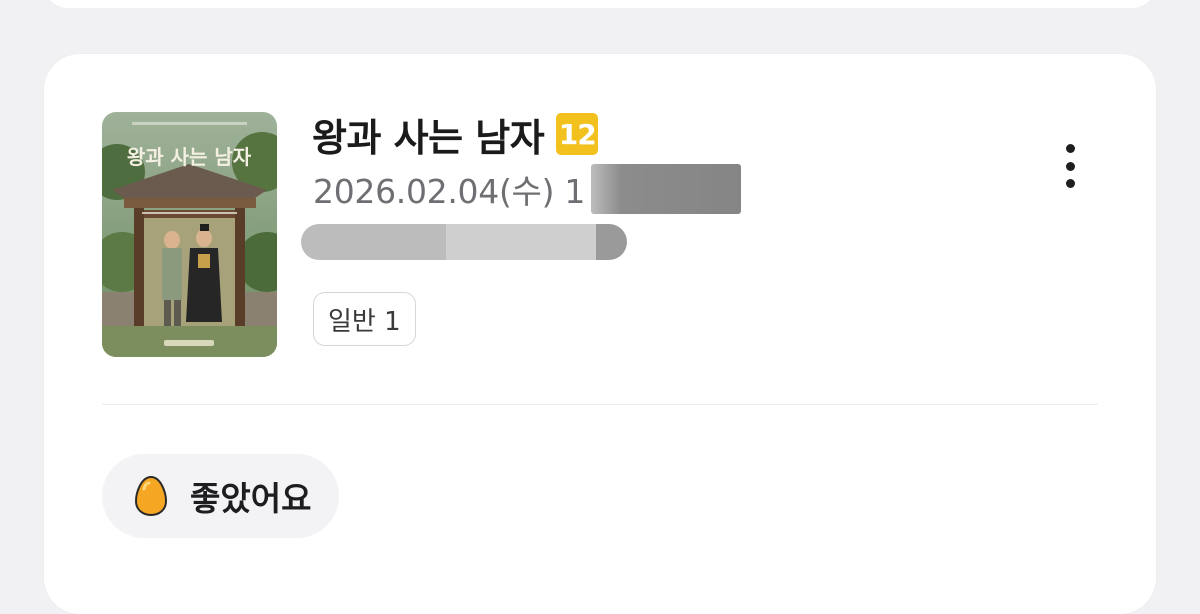 This screenshot has height=614, width=1200. Describe the element at coordinates (364, 319) in the screenshot. I see `seat-chip: 일반 1` at that location.